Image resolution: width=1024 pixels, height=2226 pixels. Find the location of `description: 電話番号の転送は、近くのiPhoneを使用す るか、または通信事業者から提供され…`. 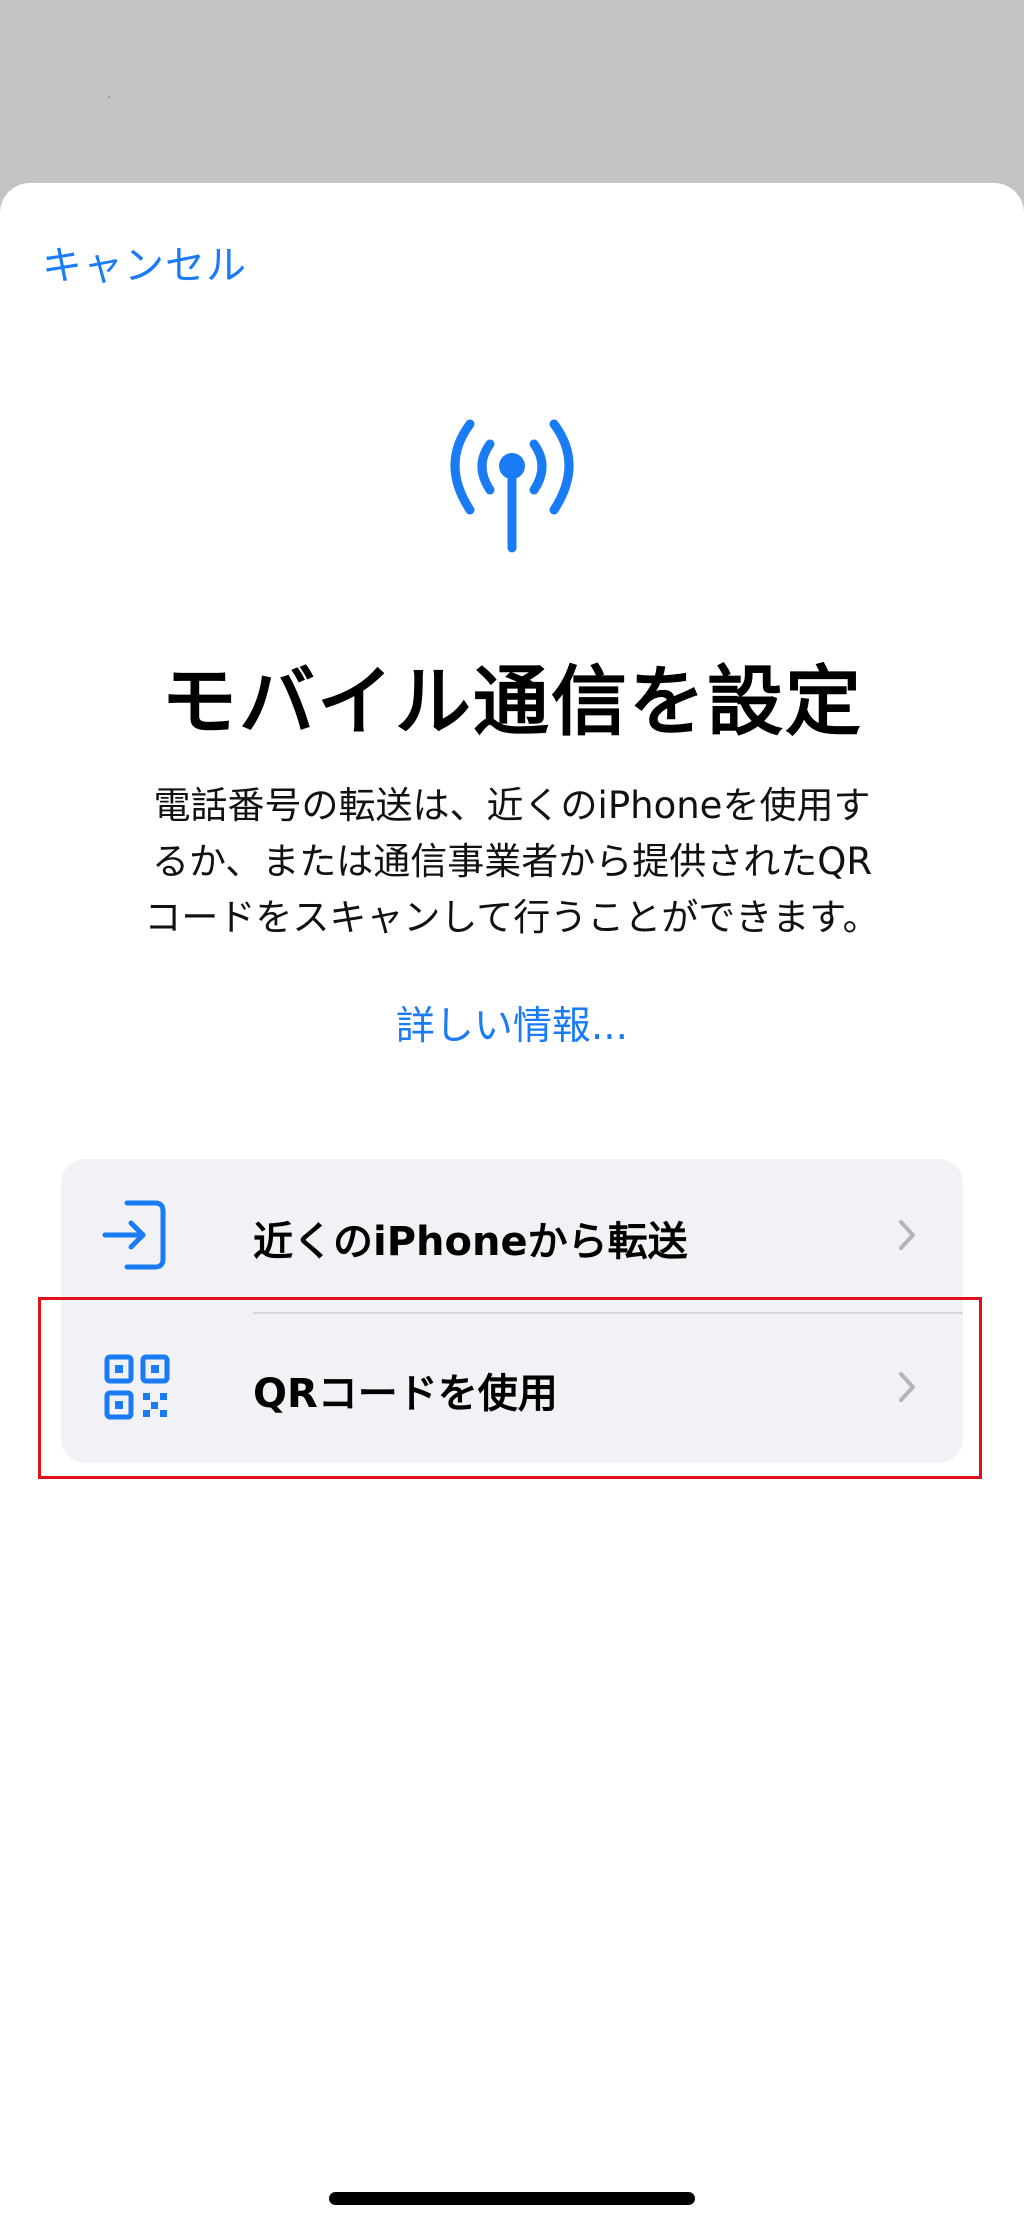

description: 電話番号の転送は、近くのiPhoneを使用す るか、または通信事業者から提供され… is located at coordinates (512, 862).